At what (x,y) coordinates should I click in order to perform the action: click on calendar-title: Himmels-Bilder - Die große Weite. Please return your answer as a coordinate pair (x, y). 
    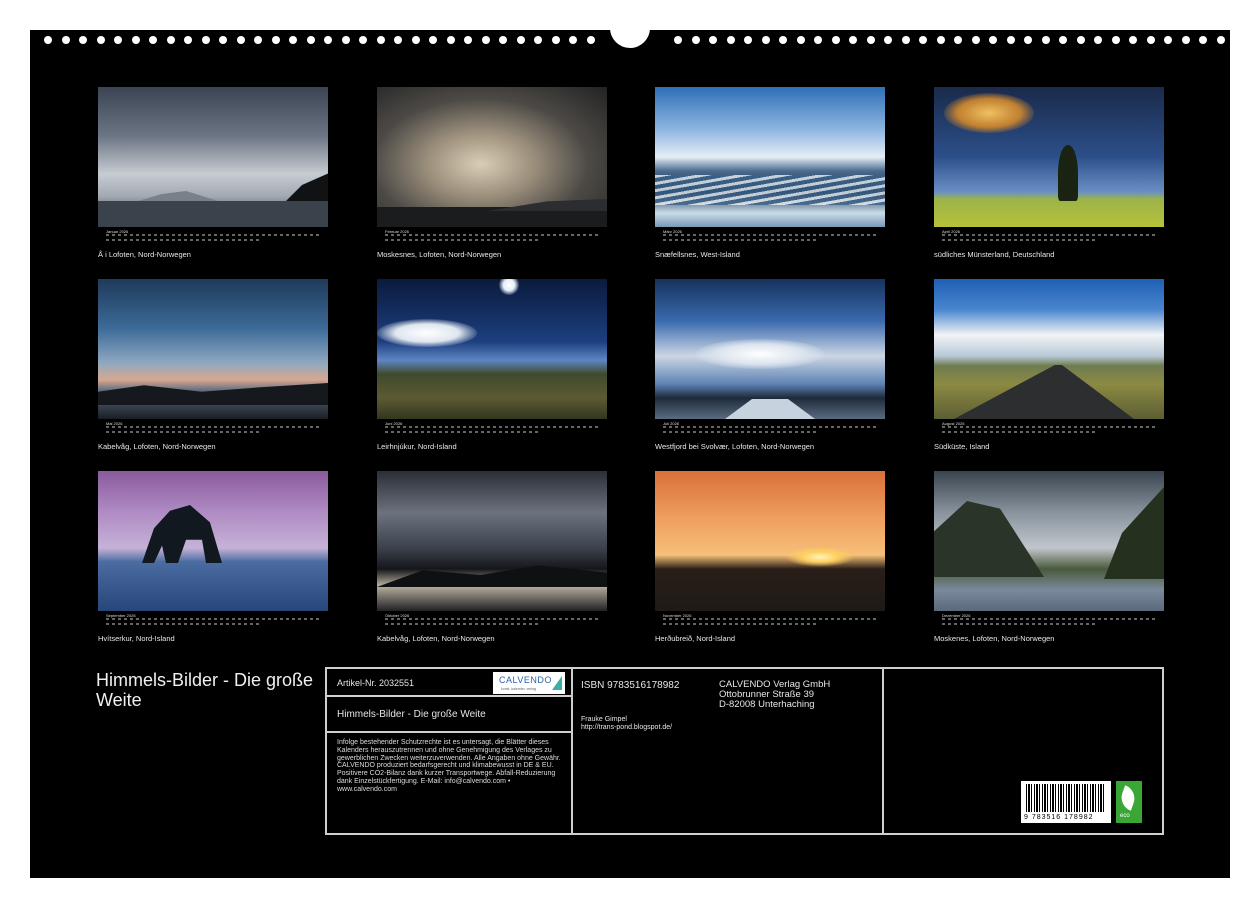
    Looking at the image, I should click on (205, 690).